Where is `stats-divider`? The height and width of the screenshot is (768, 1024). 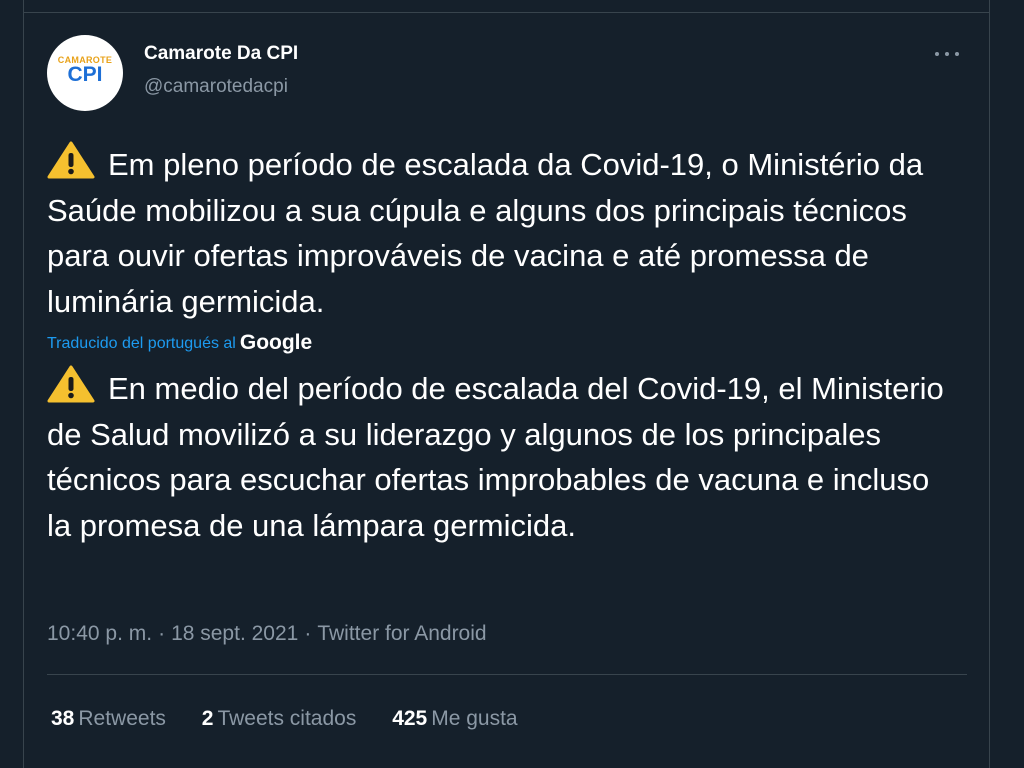
stats-divider is located at coordinates (507, 674).